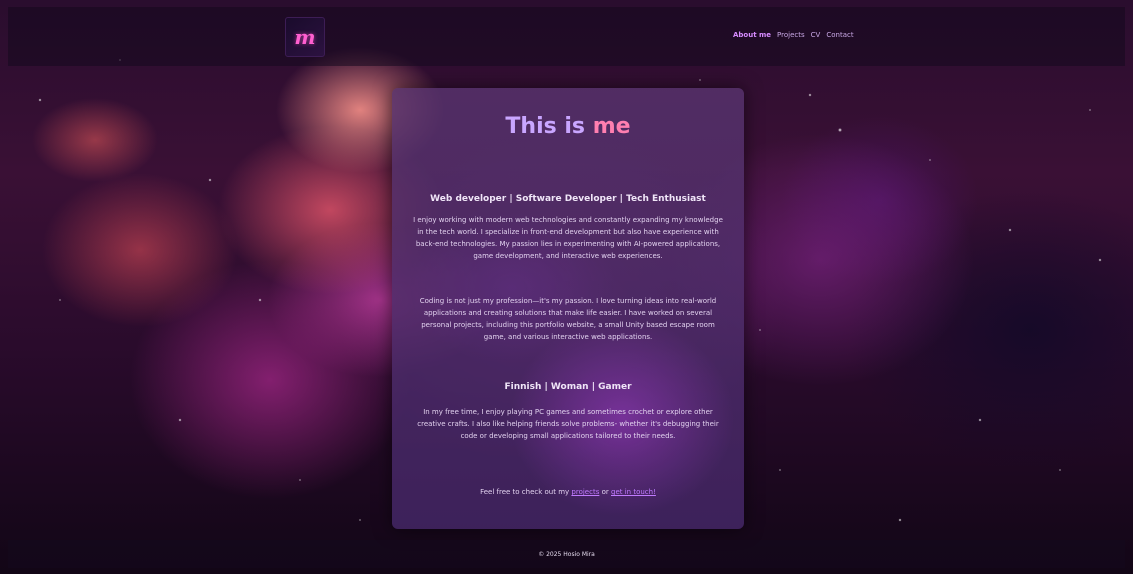  I want to click on copyright-text: © 2025 Hosio Mira, so click(566, 554).